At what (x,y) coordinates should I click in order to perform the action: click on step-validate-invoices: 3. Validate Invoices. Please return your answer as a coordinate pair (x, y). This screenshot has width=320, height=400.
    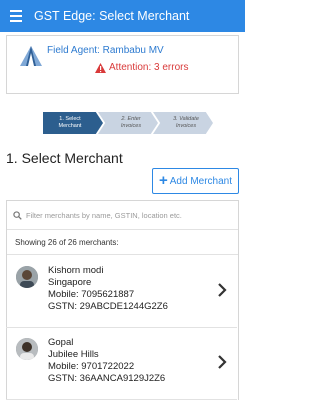
    Looking at the image, I should click on (183, 123).